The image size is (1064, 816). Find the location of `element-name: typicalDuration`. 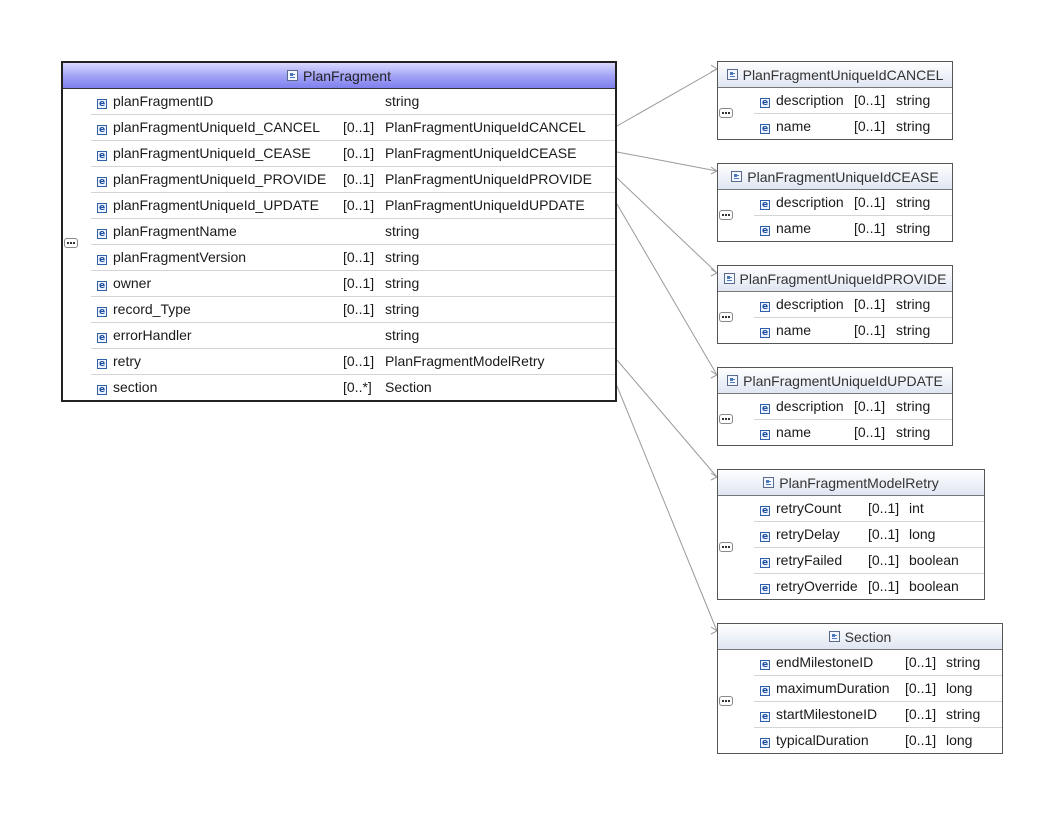

element-name: typicalDuration is located at coordinates (822, 740).